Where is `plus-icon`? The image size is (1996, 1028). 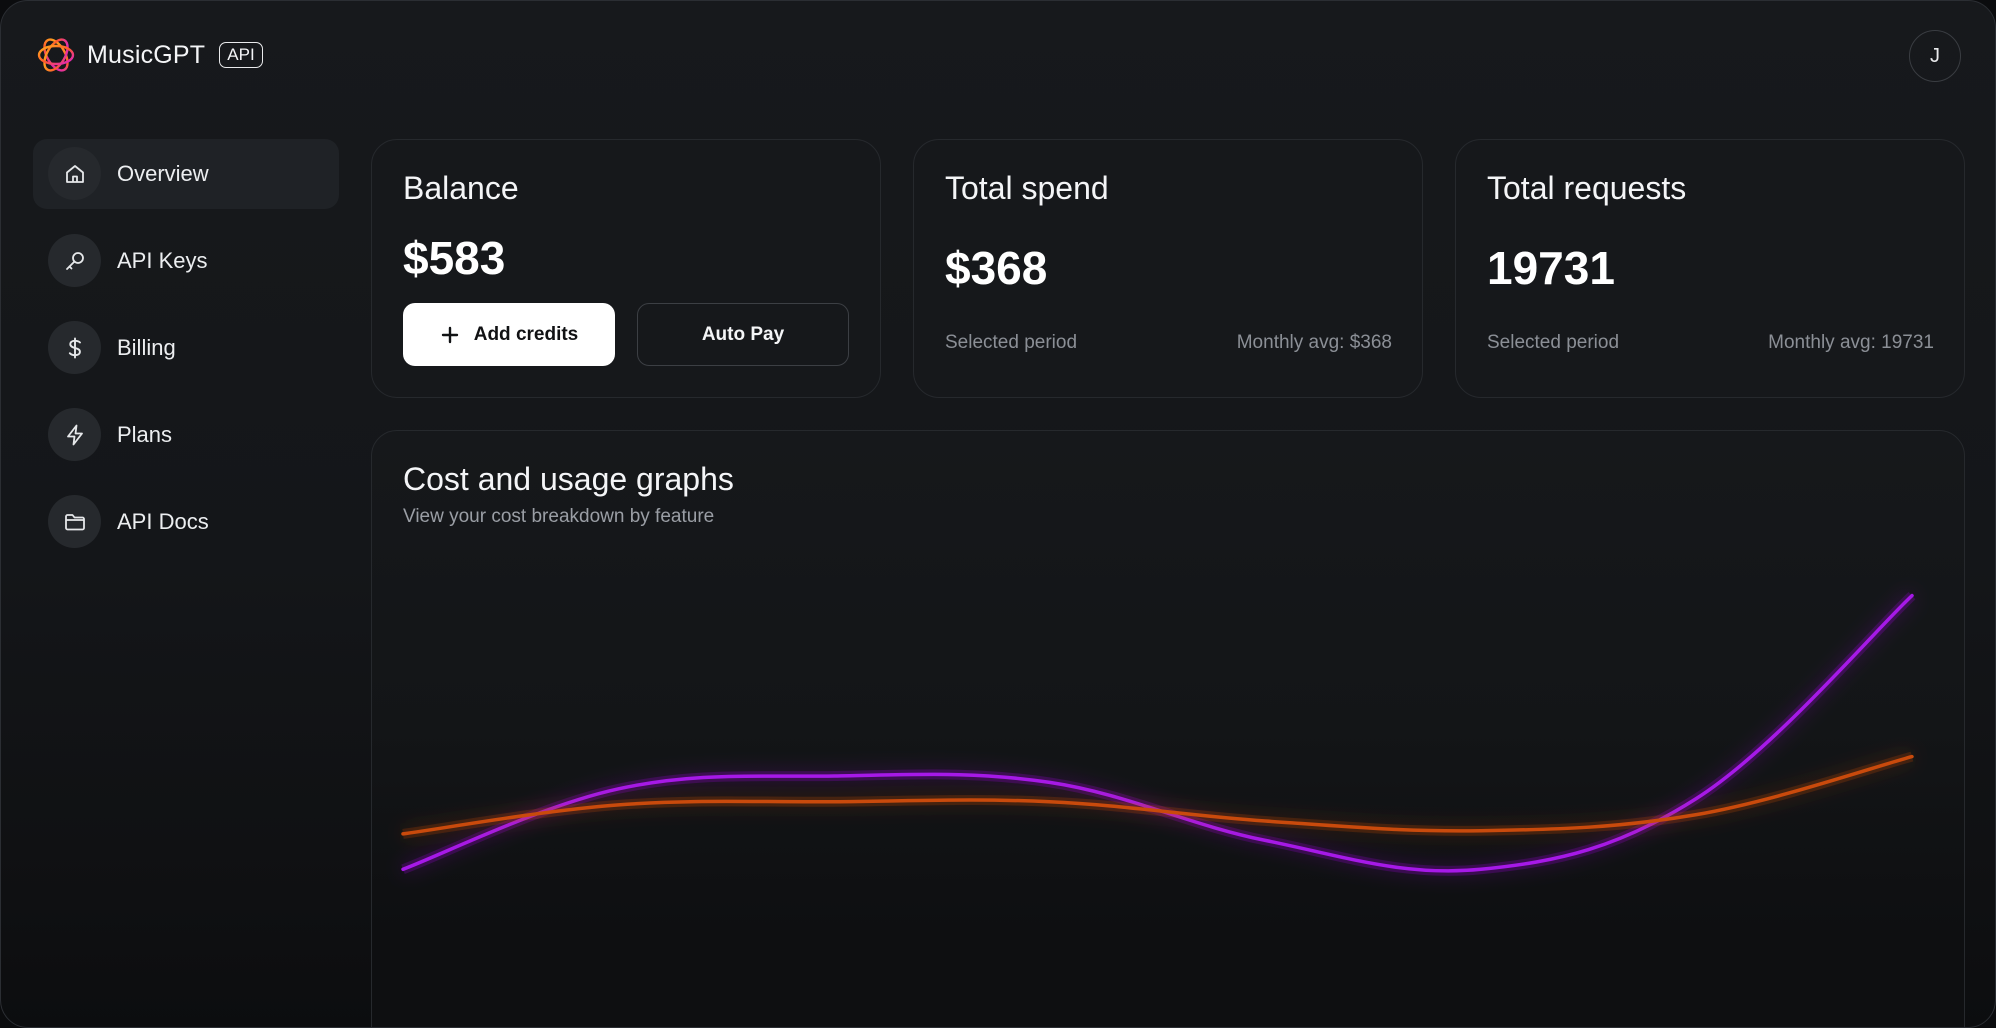 plus-icon is located at coordinates (449, 334).